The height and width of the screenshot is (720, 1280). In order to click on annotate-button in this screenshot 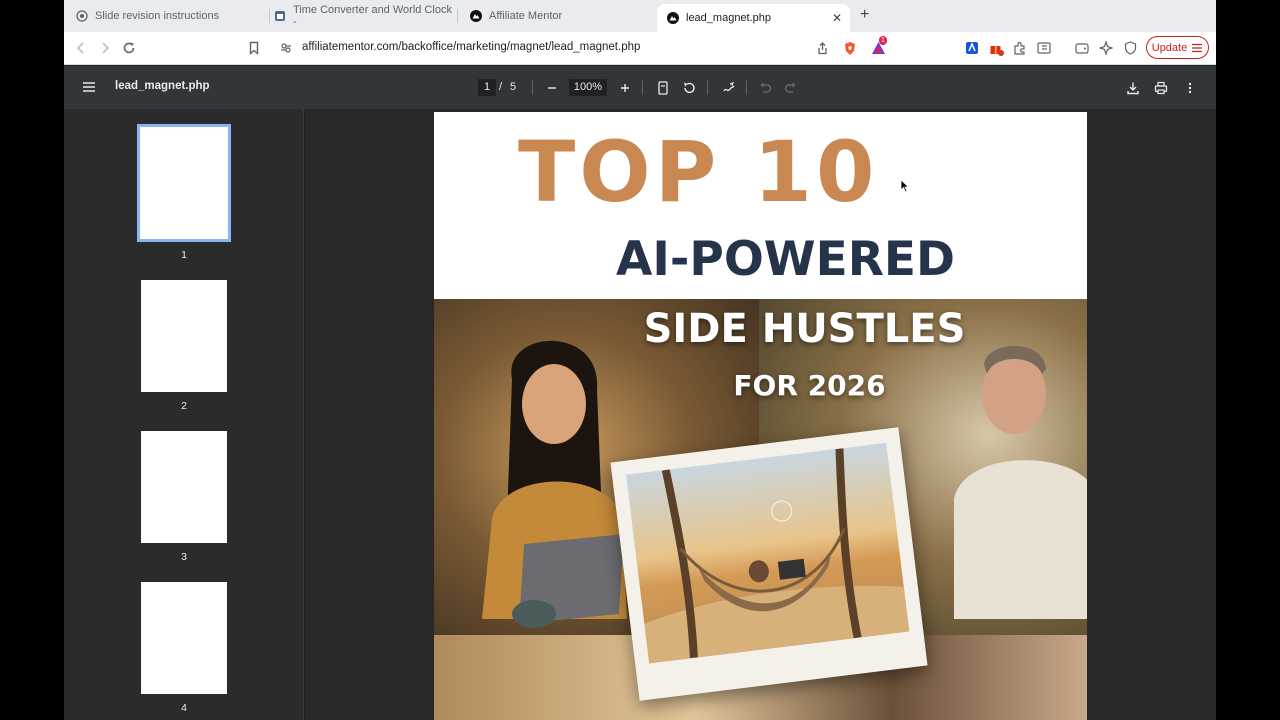, I will do `click(728, 87)`.